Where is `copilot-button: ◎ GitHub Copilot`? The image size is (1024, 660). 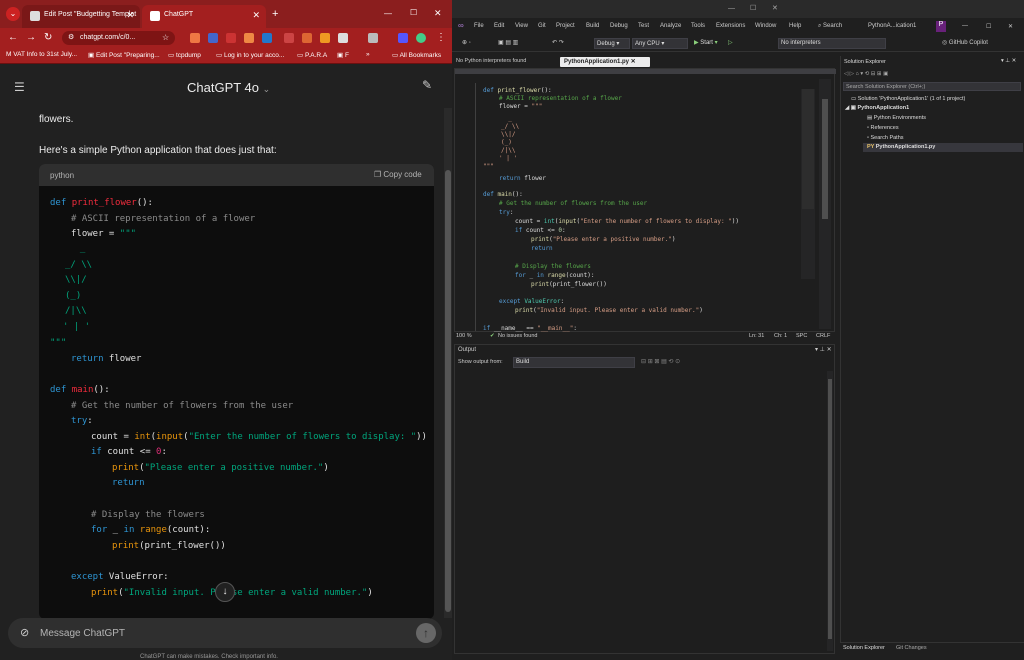 copilot-button: ◎ GitHub Copilot is located at coordinates (965, 42).